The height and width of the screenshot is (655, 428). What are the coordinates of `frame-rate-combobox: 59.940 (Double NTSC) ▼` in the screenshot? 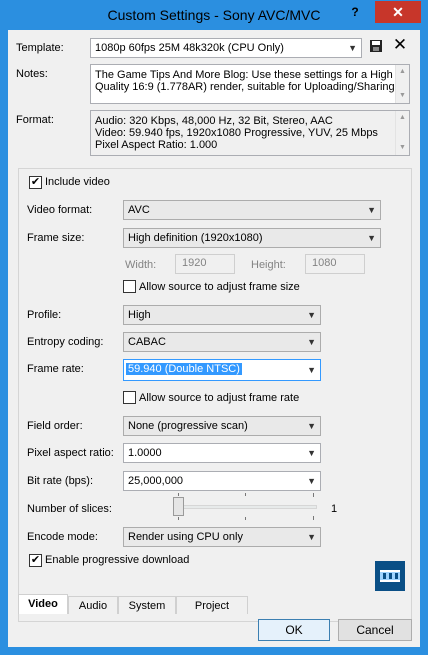 It's located at (222, 370).